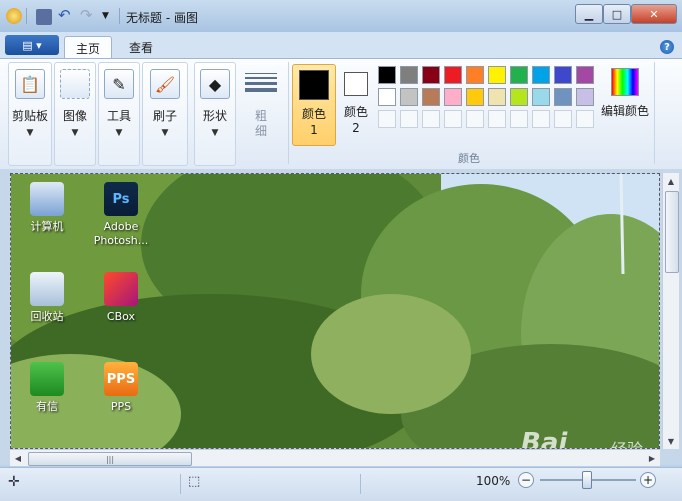 This screenshot has width=682, height=501. I want to click on menu-icon: ▤ ▾, so click(32, 45).